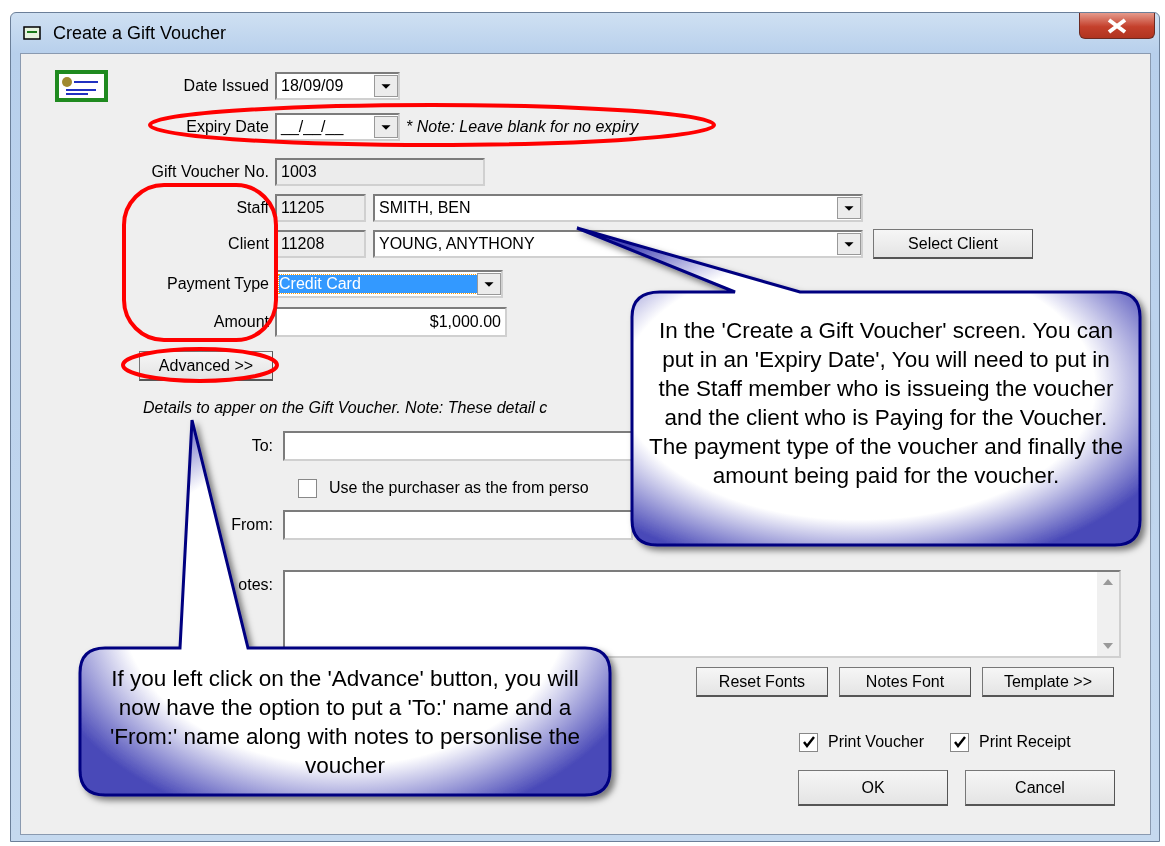  I want to click on field-label: Date Issued, so click(226, 86).